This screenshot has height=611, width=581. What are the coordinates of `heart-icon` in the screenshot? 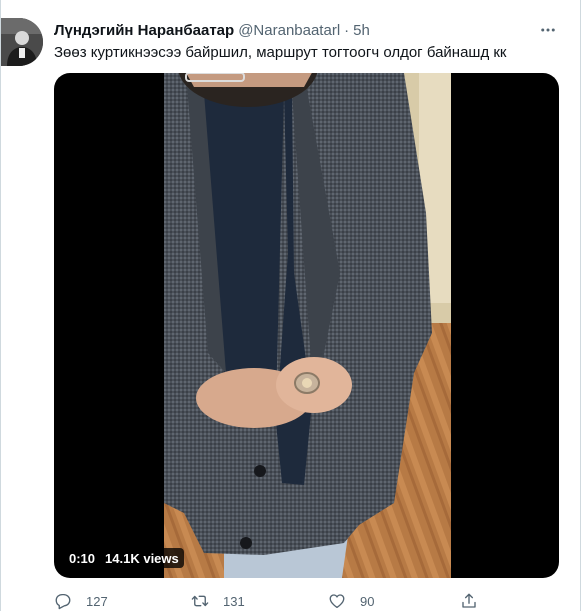 It's located at (337, 601).